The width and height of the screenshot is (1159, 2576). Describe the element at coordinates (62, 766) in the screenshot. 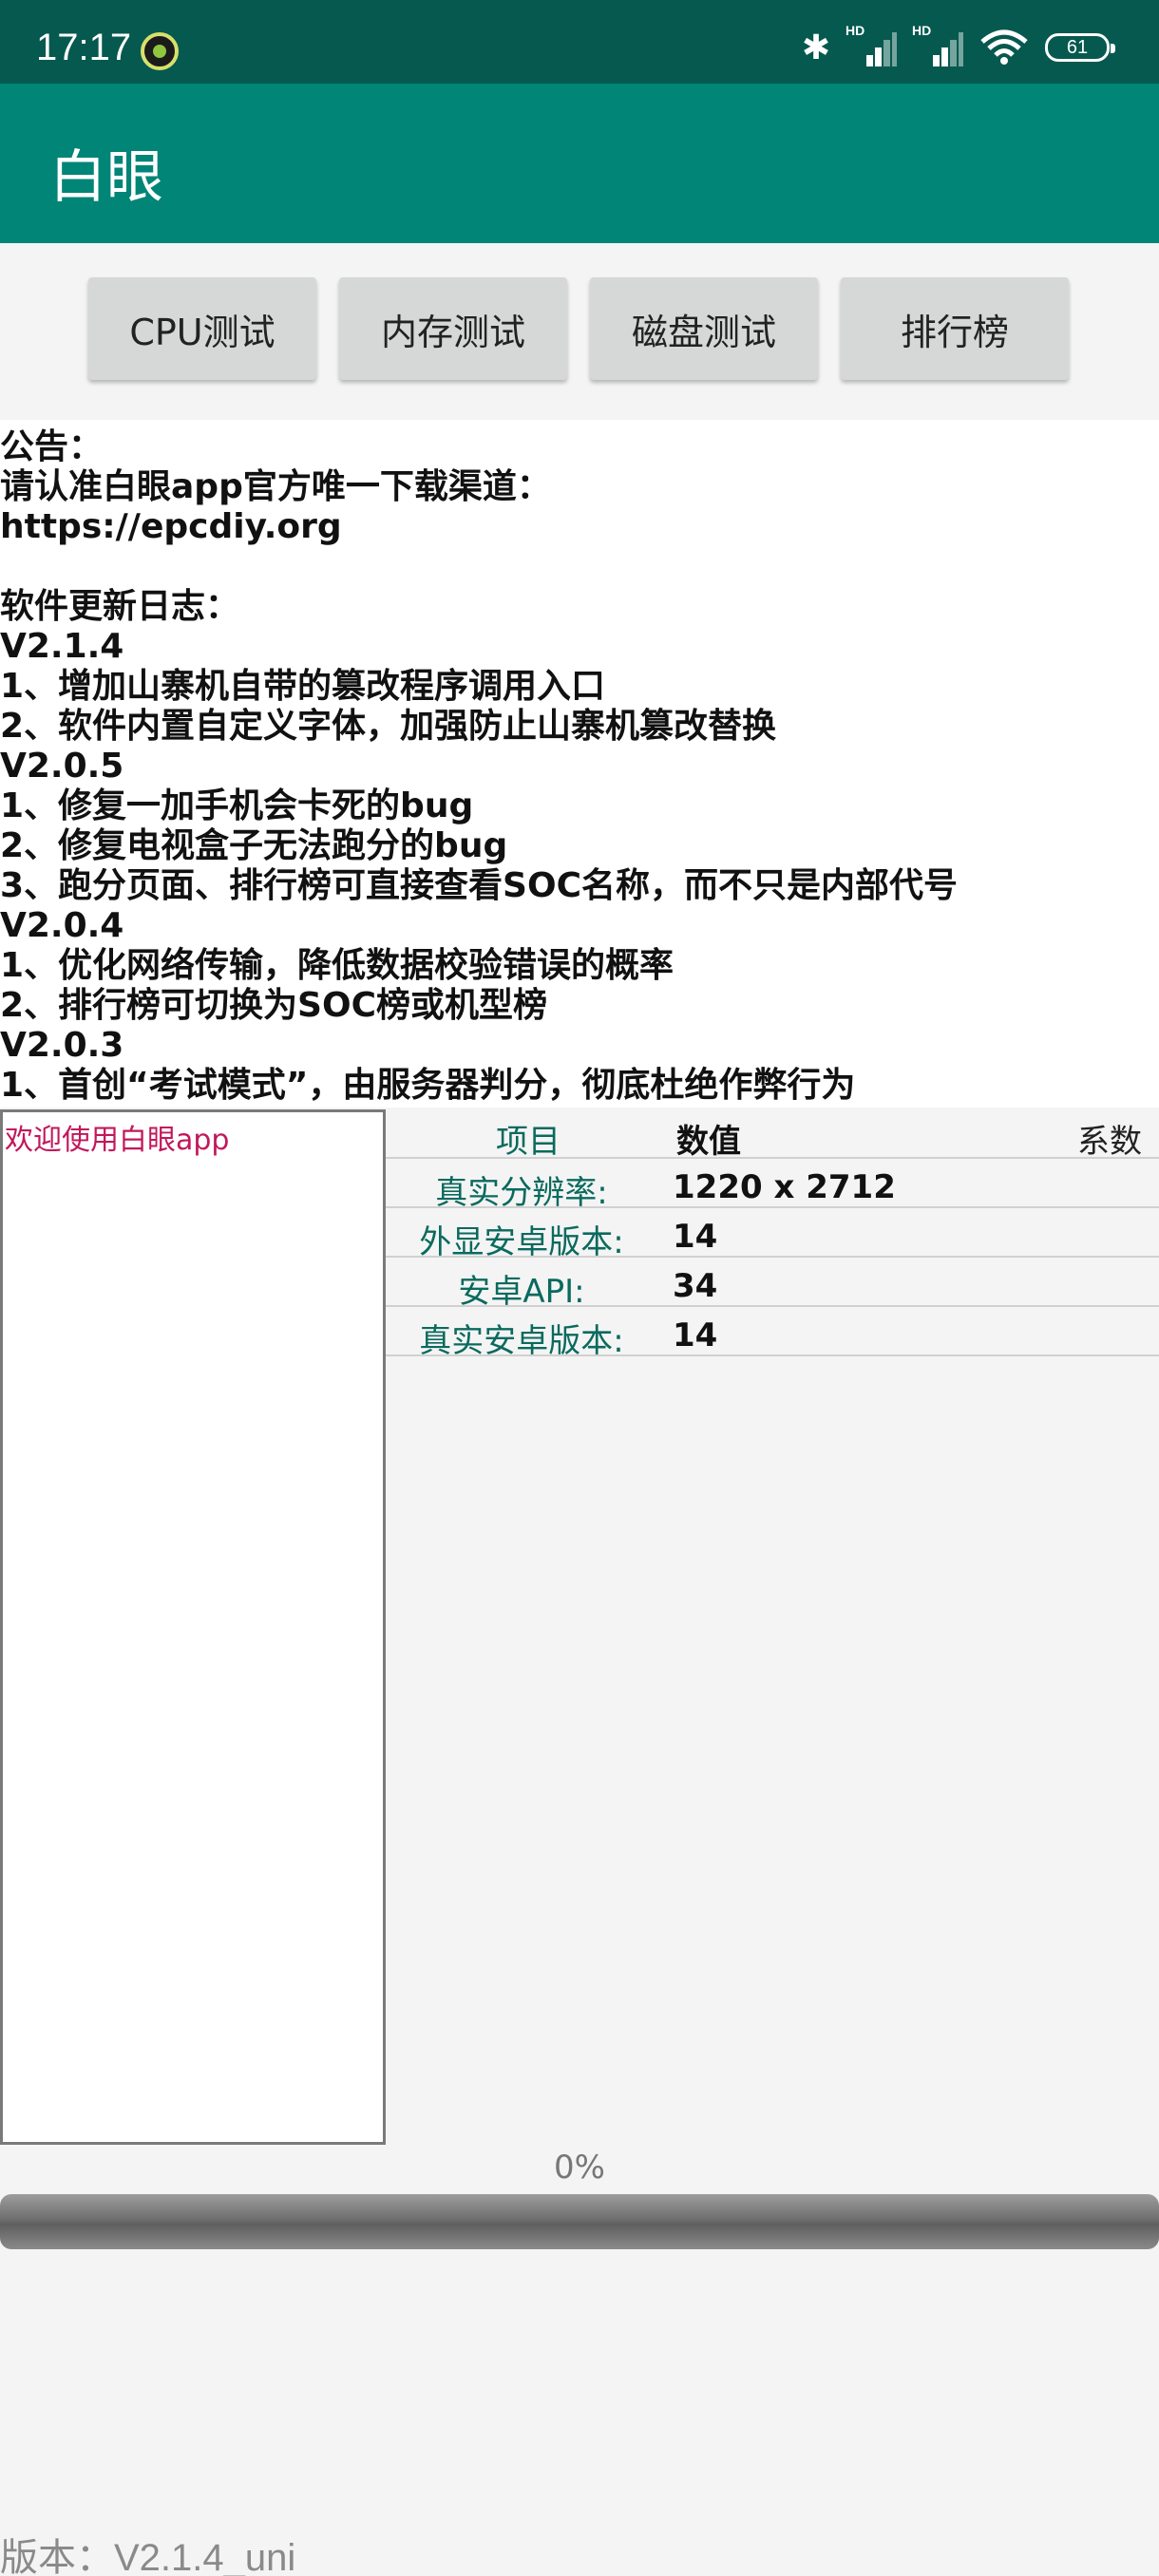

I see `notice-line: V2.0.5` at that location.